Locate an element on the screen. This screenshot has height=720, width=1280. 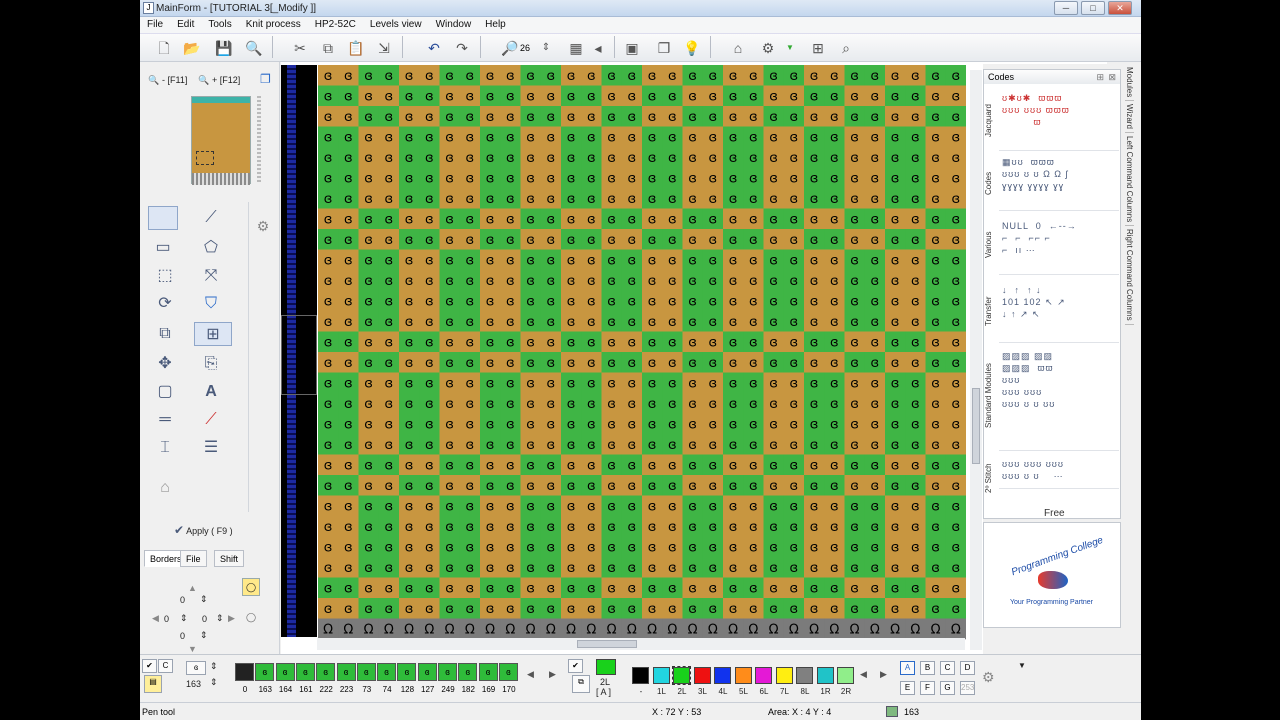
arrow-icon: ◂ is located at coordinates (598, 48).